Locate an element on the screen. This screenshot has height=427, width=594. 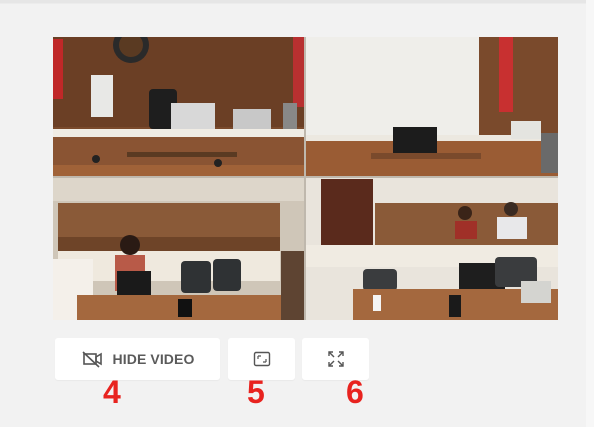
video-off-icon is located at coordinates (92, 359).